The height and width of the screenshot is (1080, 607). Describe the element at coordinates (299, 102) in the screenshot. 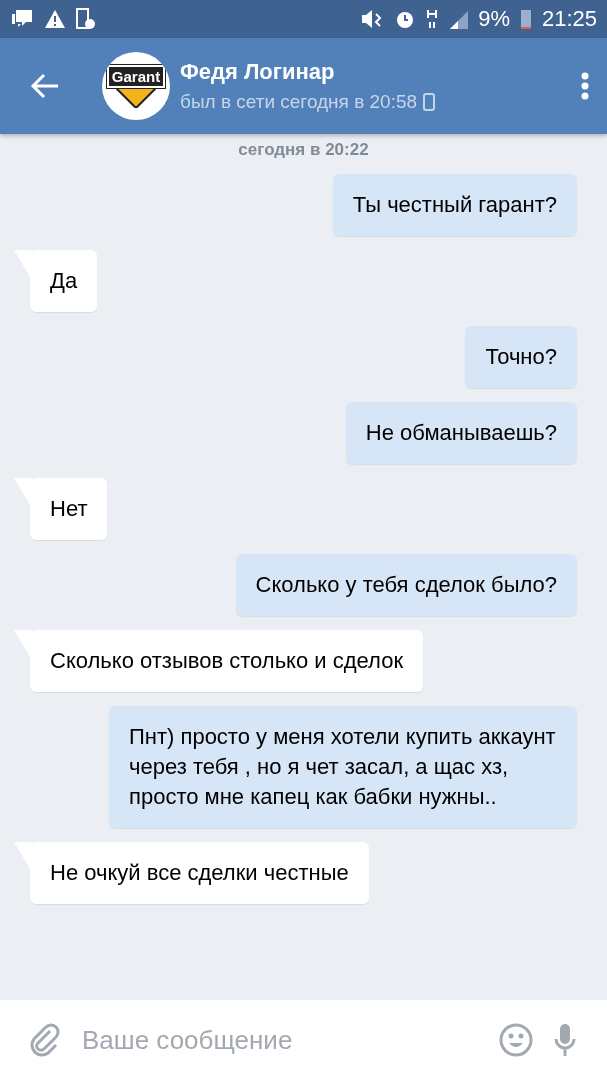

I see `last-seen: был в сети сегодня в 20:58` at that location.